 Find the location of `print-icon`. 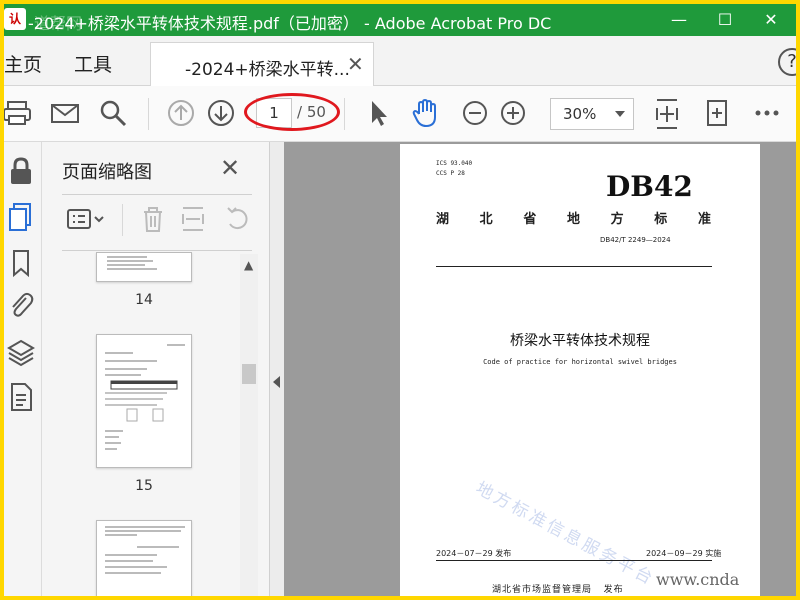

print-icon is located at coordinates (18, 113).